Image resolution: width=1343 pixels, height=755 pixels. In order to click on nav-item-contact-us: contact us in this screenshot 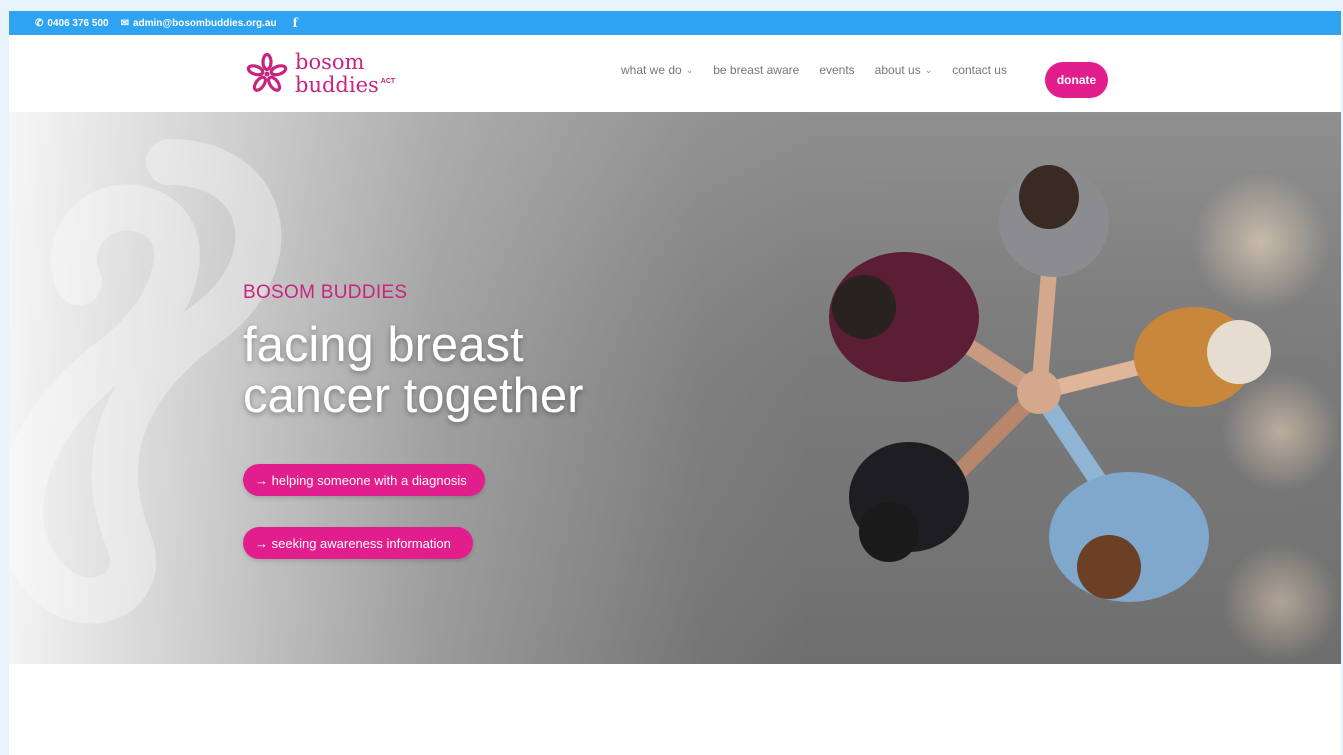, I will do `click(979, 70)`.